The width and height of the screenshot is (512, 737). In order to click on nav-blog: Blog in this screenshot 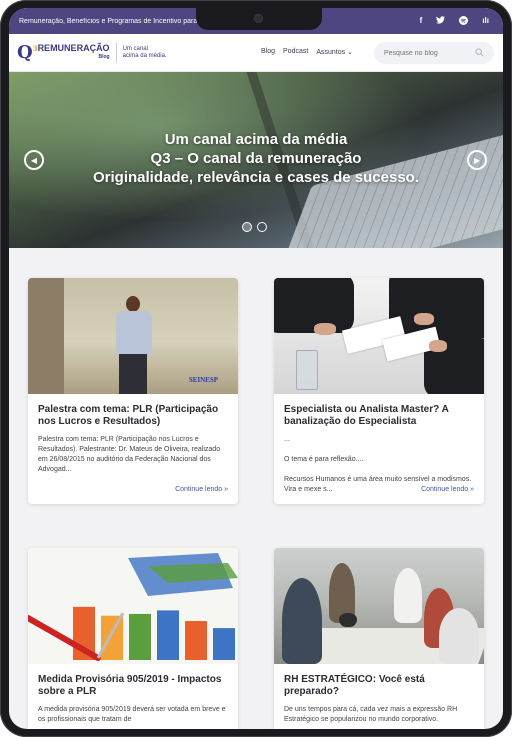, I will do `click(268, 52)`.